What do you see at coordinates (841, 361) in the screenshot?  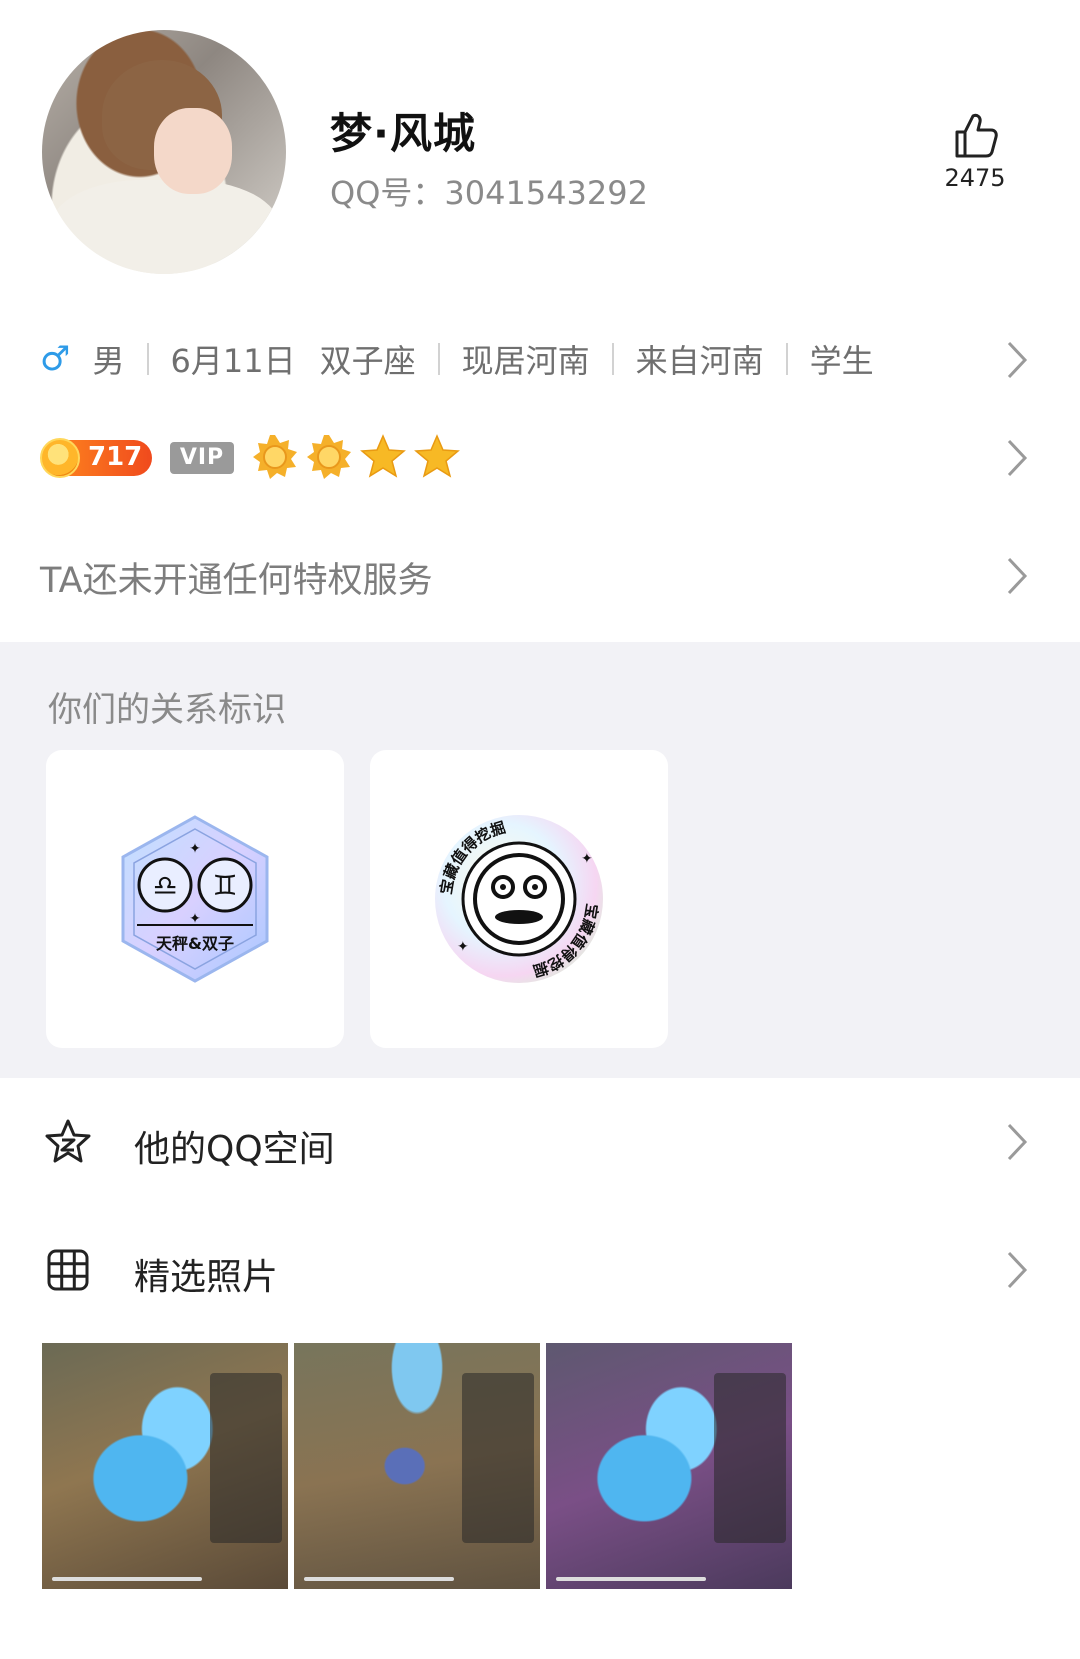 I see `occupation-text: 学生` at bounding box center [841, 361].